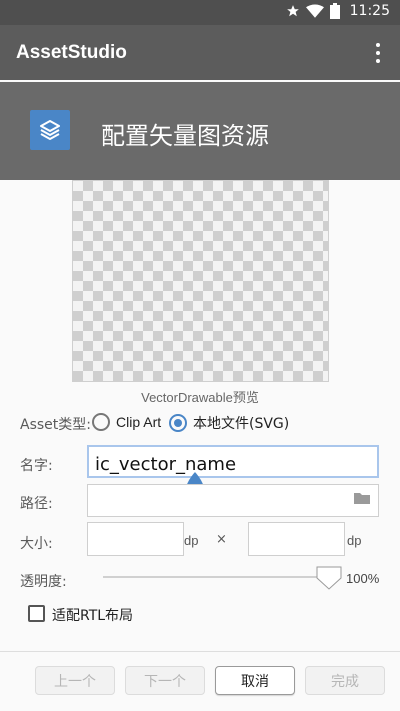 The image size is (400, 711). What do you see at coordinates (217, 577) in the screenshot?
I see `opacity-slider-track` at bounding box center [217, 577].